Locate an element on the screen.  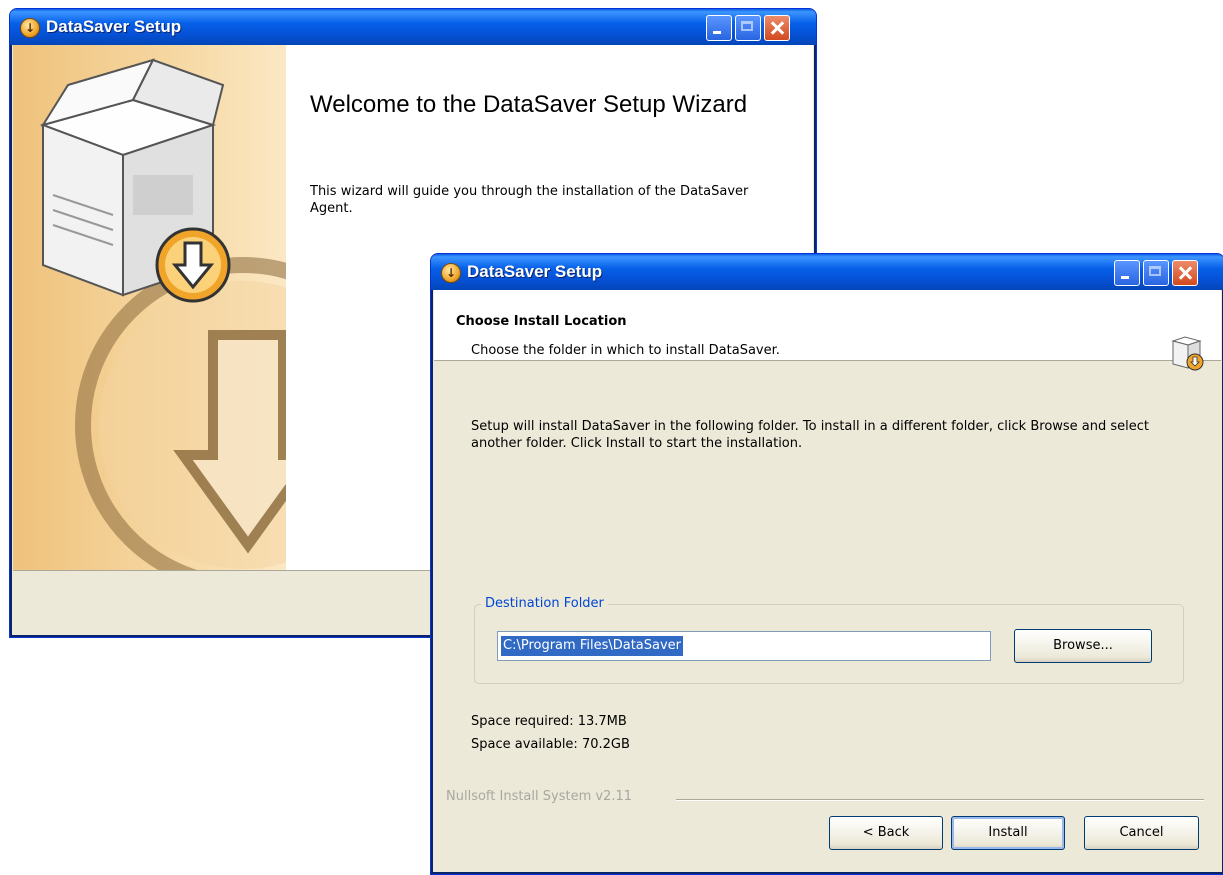
install-button: Install is located at coordinates (1008, 833).